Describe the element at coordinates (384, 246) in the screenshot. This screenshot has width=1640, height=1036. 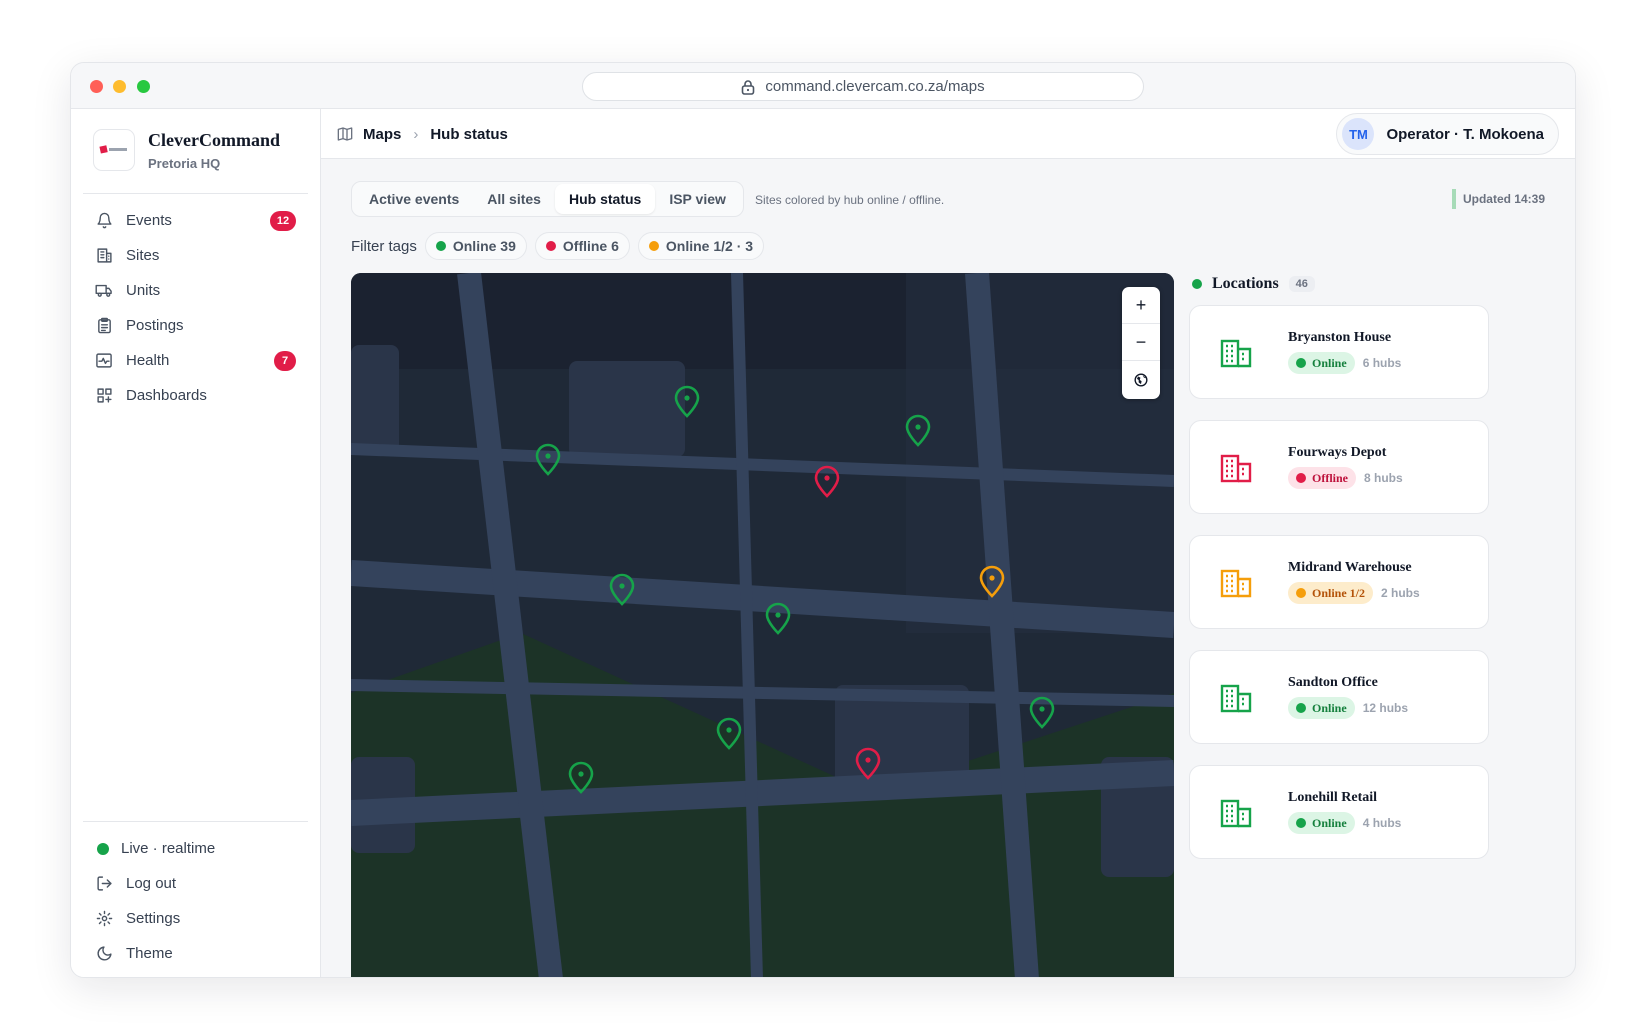
I see `filter-tags-label: Filter tags` at that location.